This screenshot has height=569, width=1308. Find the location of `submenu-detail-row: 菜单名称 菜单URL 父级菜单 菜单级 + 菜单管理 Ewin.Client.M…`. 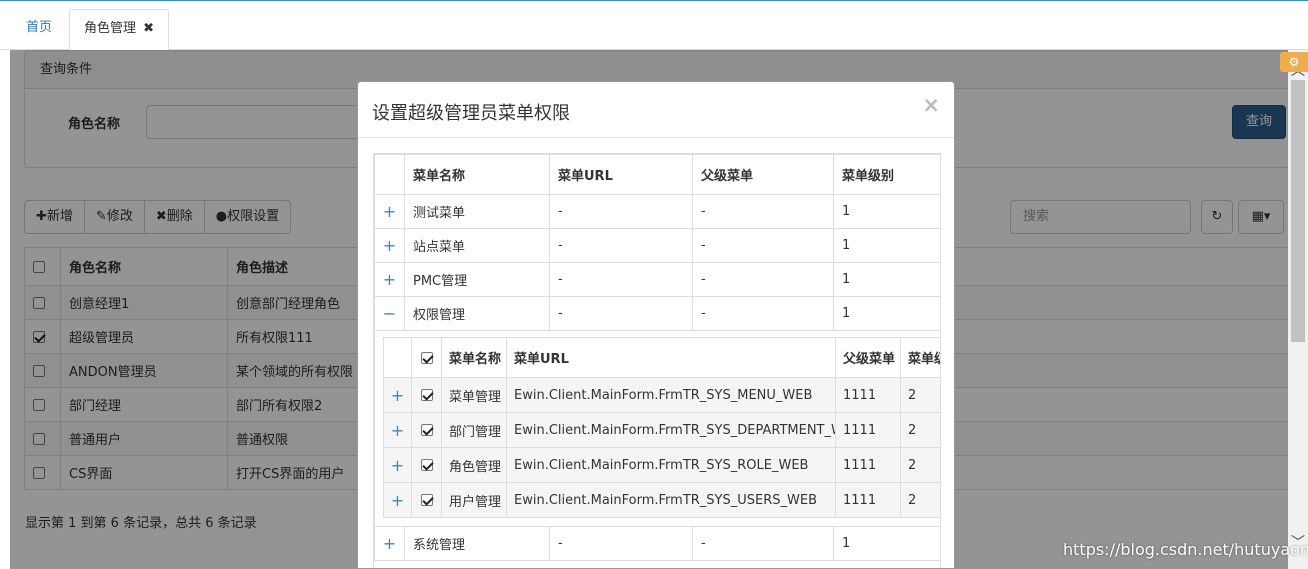

submenu-detail-row: 菜单名称 菜单URL 父级菜单 菜单级 + 菜单管理 Ewin.Client.M… is located at coordinates (657, 428).